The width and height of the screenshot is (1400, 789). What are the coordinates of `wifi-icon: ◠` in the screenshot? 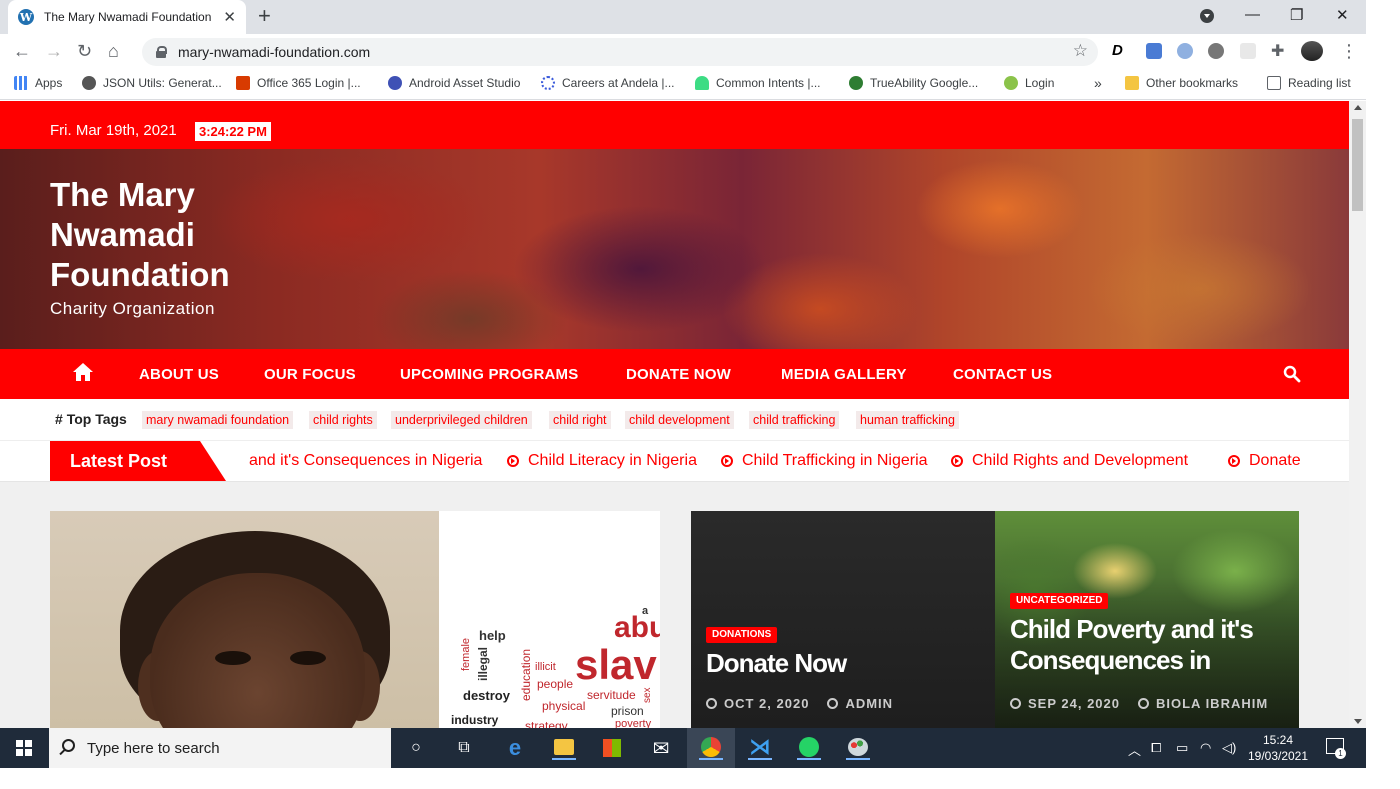 It's located at (1205, 748).